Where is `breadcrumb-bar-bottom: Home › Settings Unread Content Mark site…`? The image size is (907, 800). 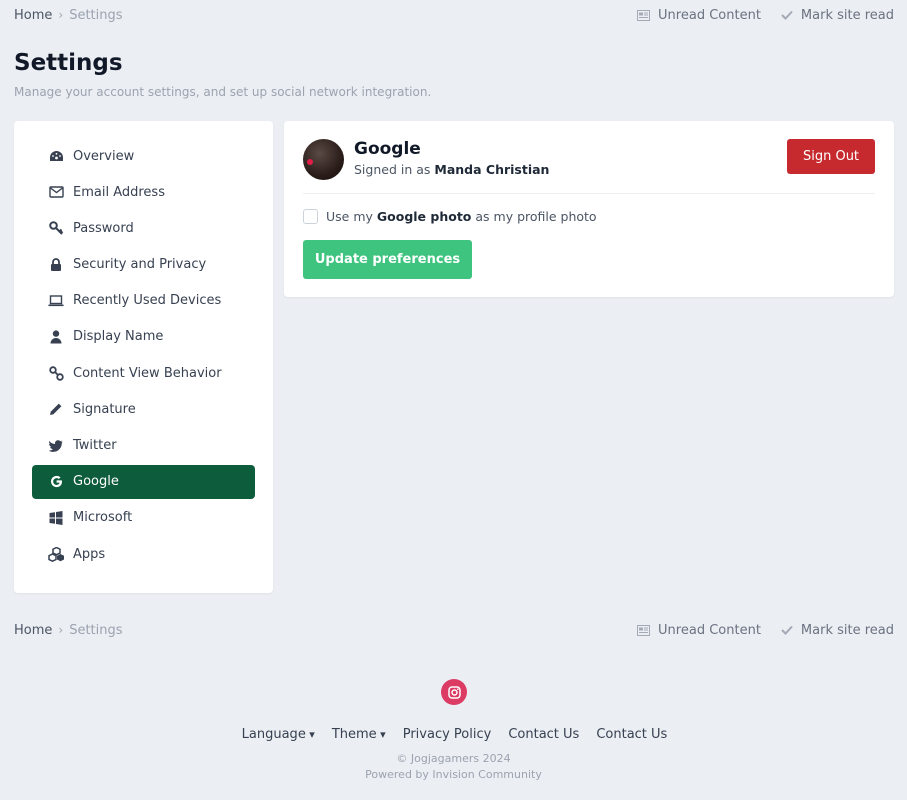 breadcrumb-bar-bottom: Home › Settings Unread Content Mark site… is located at coordinates (454, 630).